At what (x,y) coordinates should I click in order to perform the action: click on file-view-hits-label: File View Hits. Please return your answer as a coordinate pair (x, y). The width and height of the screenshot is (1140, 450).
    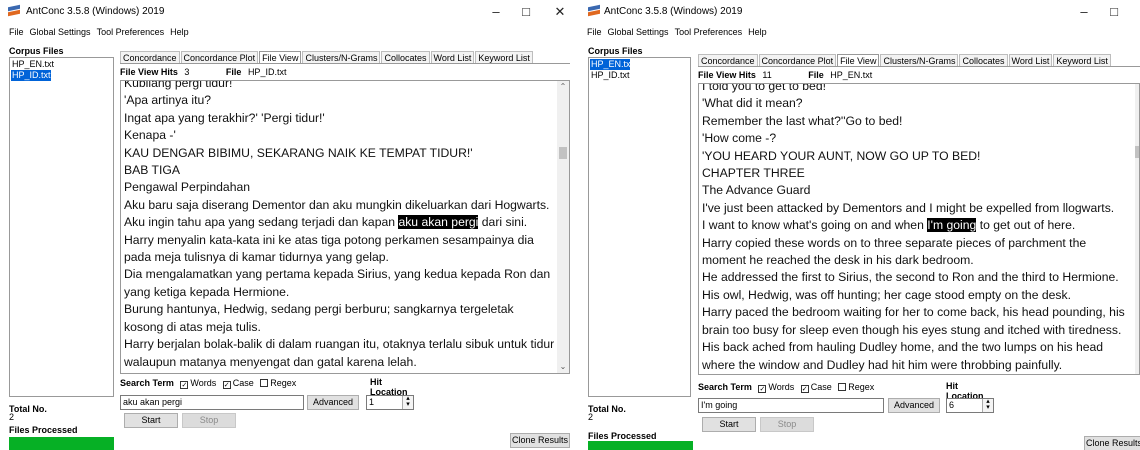
    Looking at the image, I should click on (149, 72).